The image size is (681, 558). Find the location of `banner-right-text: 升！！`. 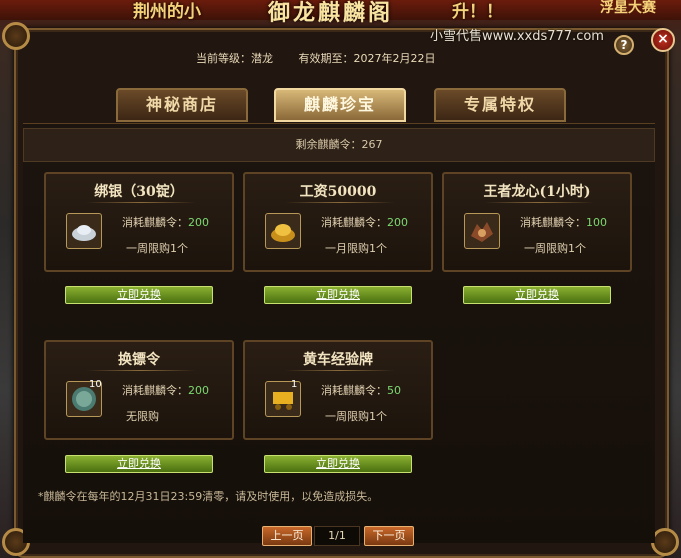

banner-right-text: 升！！ is located at coordinates (477, 12).